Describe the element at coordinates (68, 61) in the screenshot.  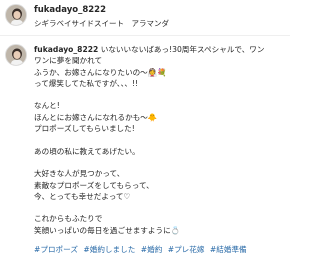
I see `caption-line: ワンに夢を聞かれて` at that location.